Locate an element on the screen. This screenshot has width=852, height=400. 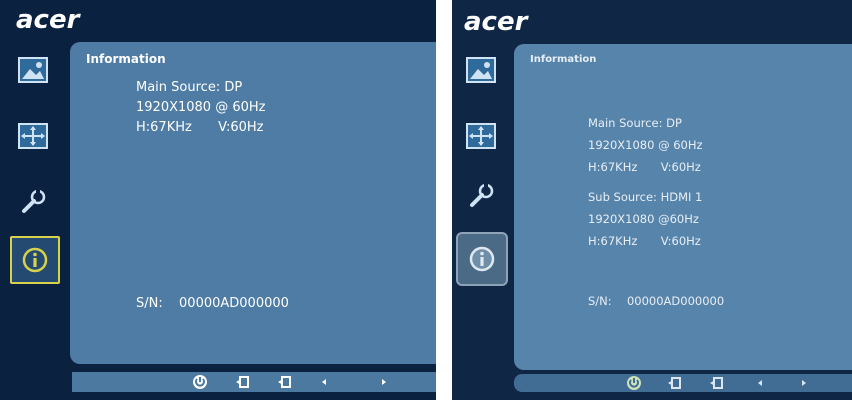
main-h-frequency: H:67KHz is located at coordinates (613, 167).